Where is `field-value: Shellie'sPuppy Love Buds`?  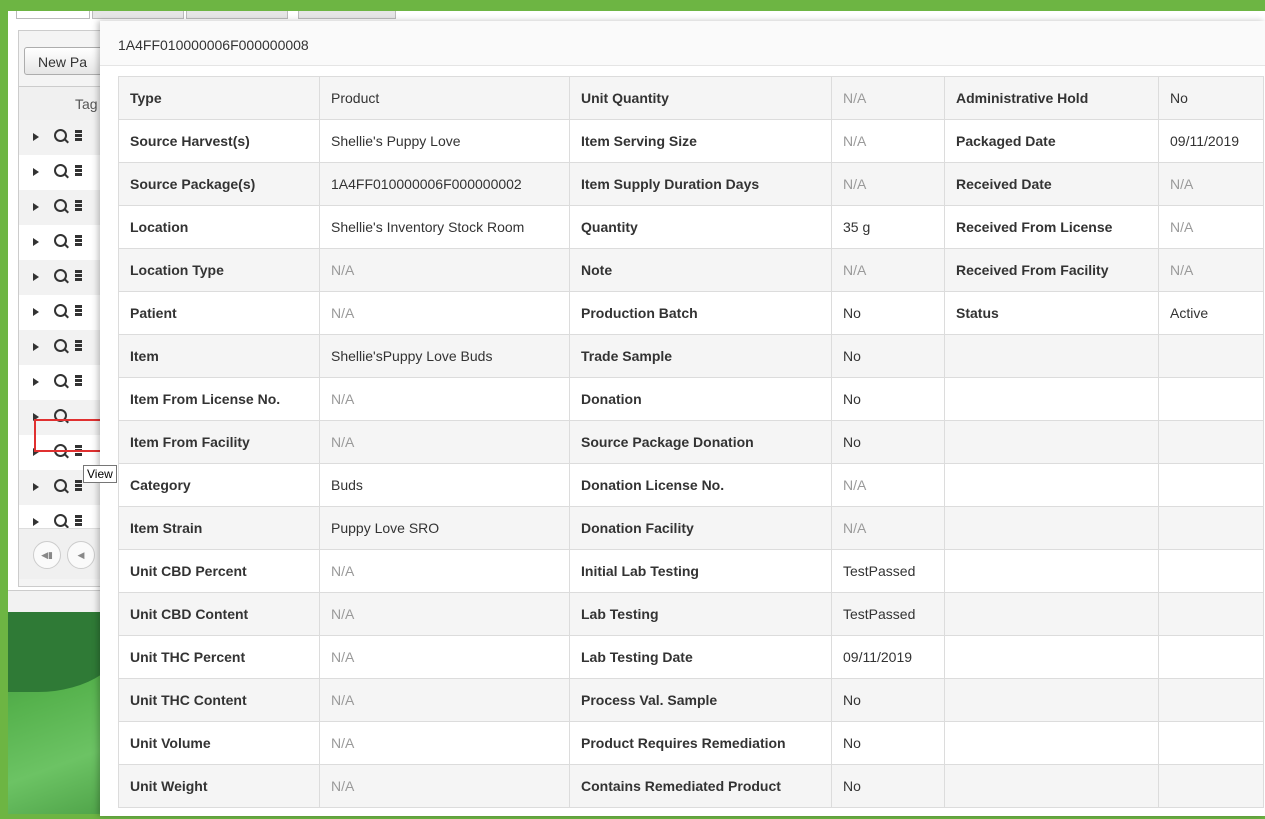
field-value: Shellie'sPuppy Love Buds is located at coordinates (444, 356).